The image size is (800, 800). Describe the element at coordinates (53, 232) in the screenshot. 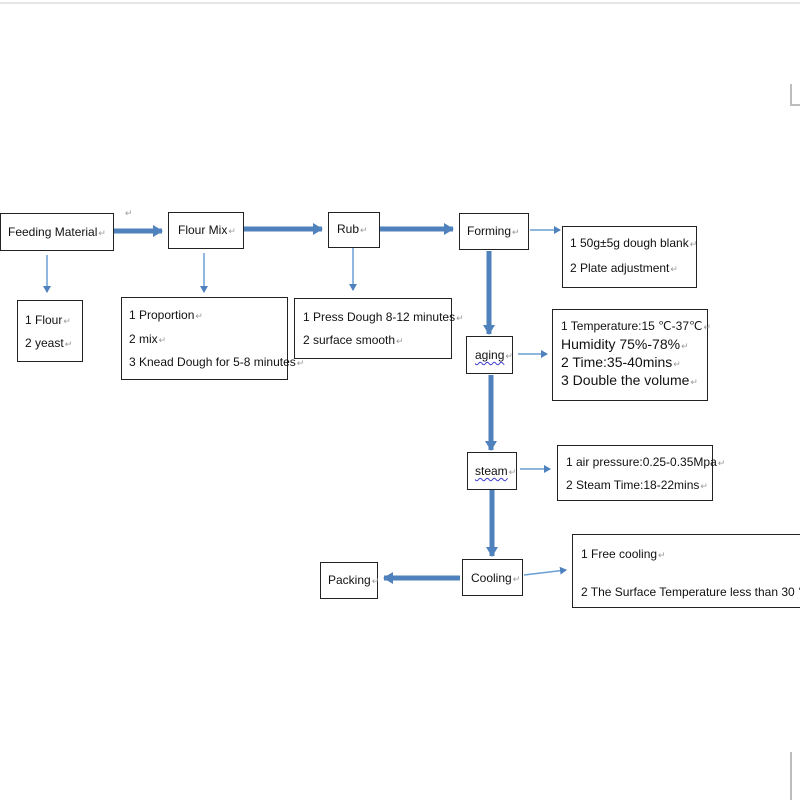

I see `node-label: Feeding Material` at that location.